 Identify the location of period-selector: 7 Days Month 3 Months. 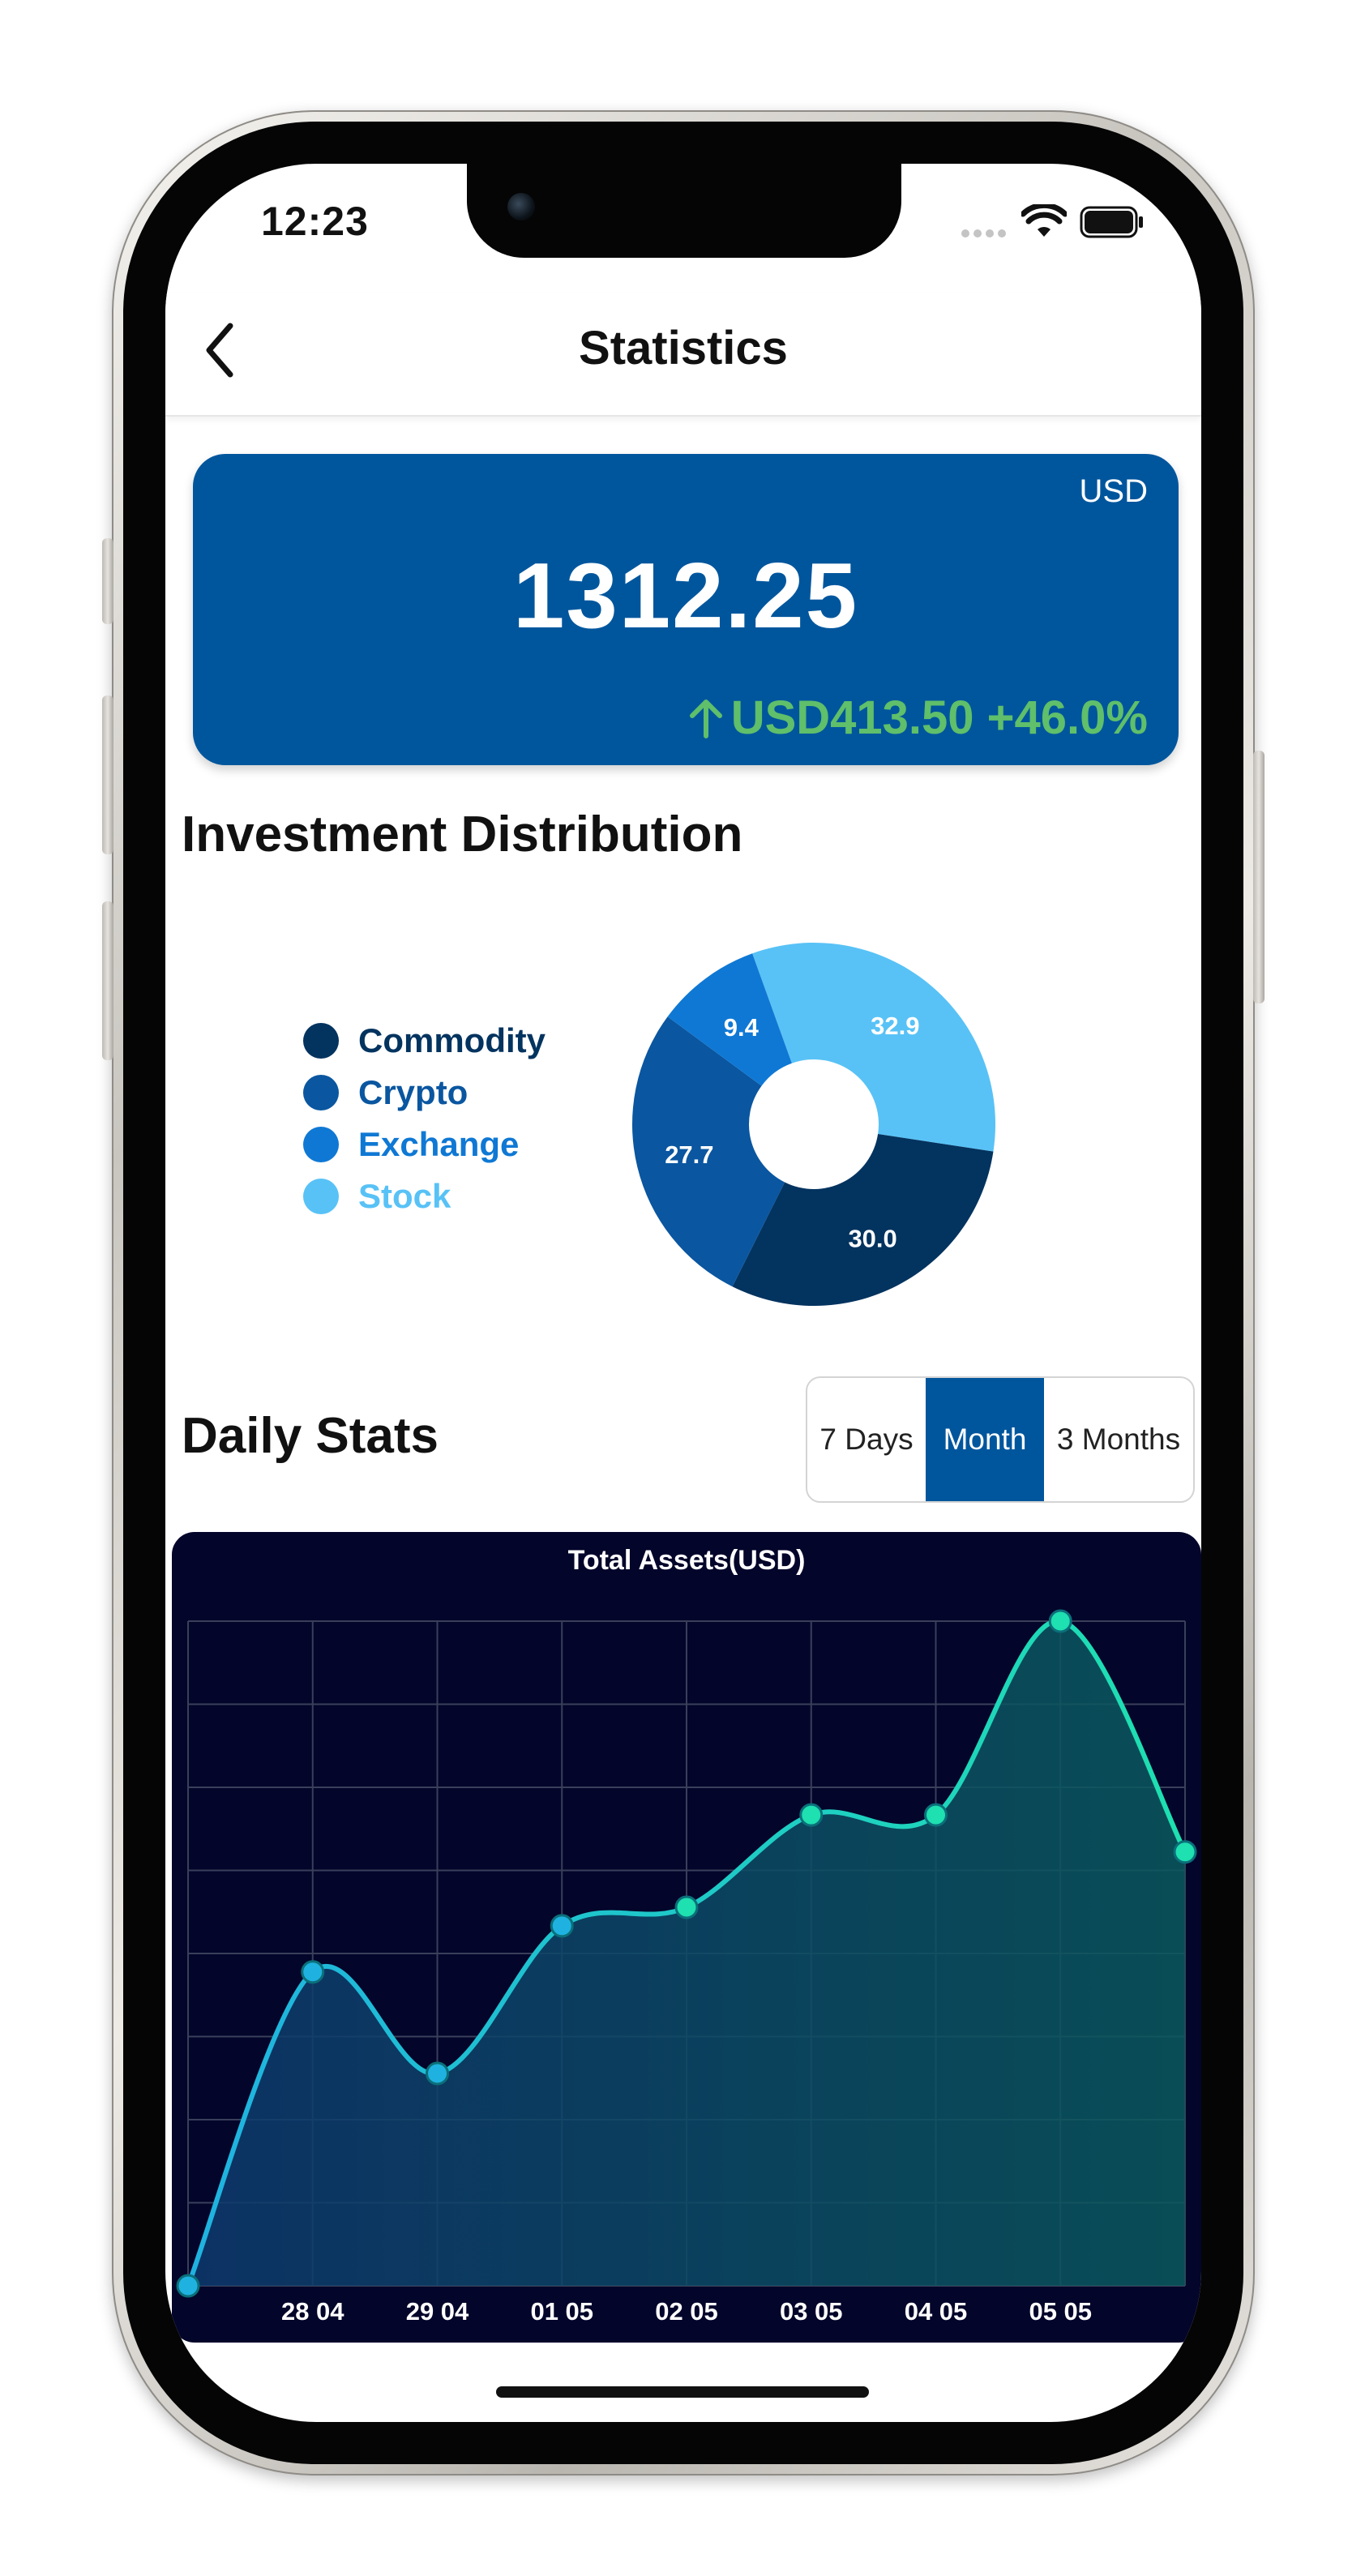
(1001, 1439).